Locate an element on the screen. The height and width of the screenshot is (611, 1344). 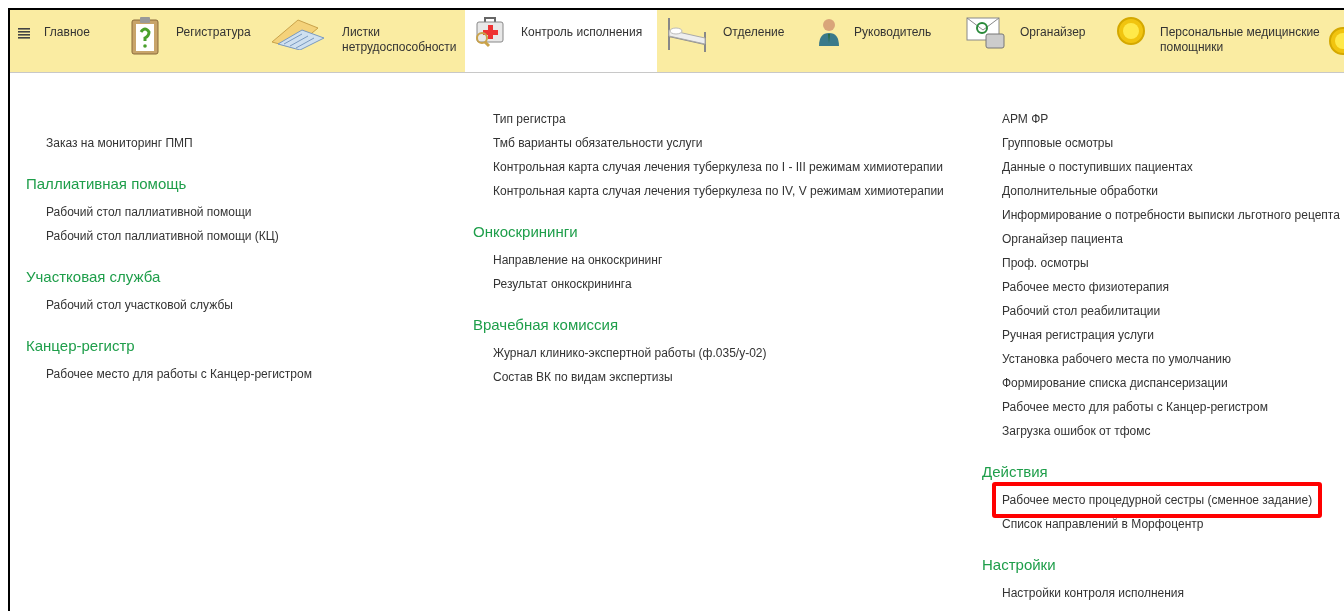
menu-icon is located at coordinates (24, 33).